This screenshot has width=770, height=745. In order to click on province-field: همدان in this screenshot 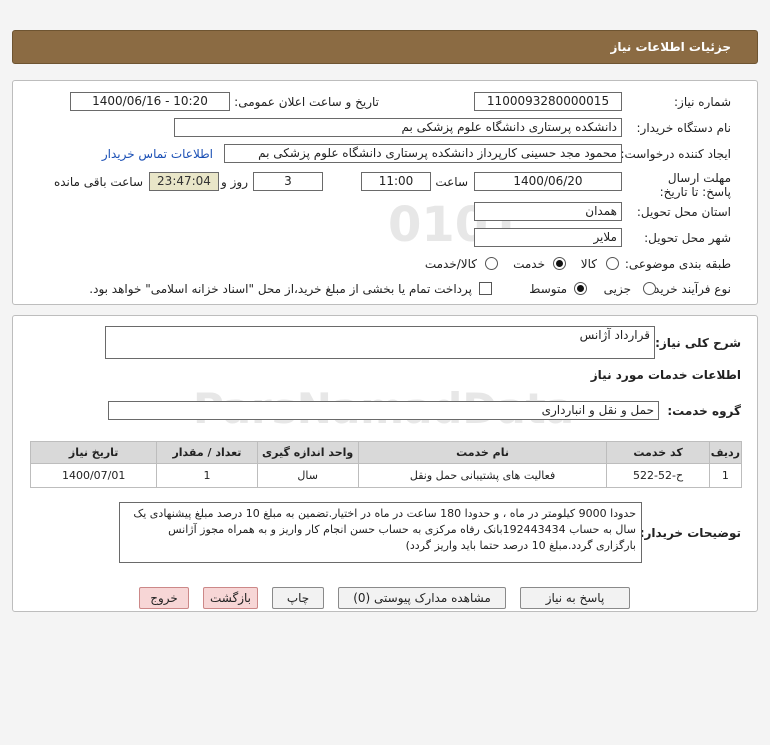, I will do `click(548, 211)`.